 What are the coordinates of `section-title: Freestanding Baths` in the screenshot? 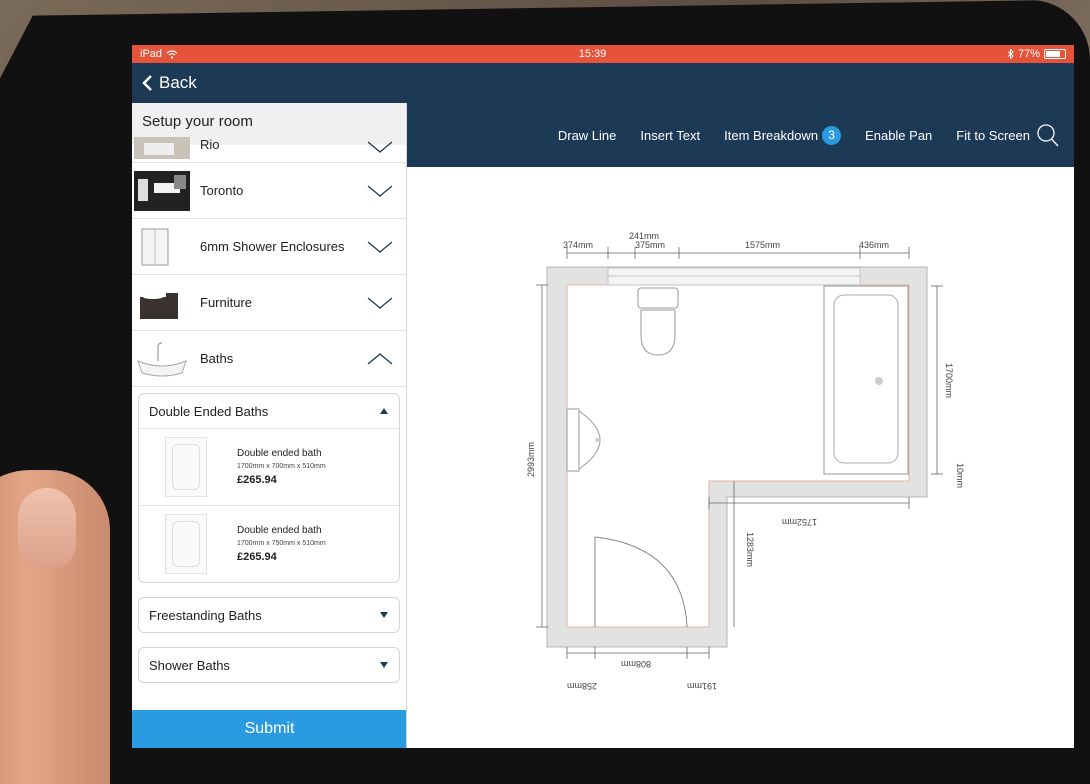 It's located at (205, 615).